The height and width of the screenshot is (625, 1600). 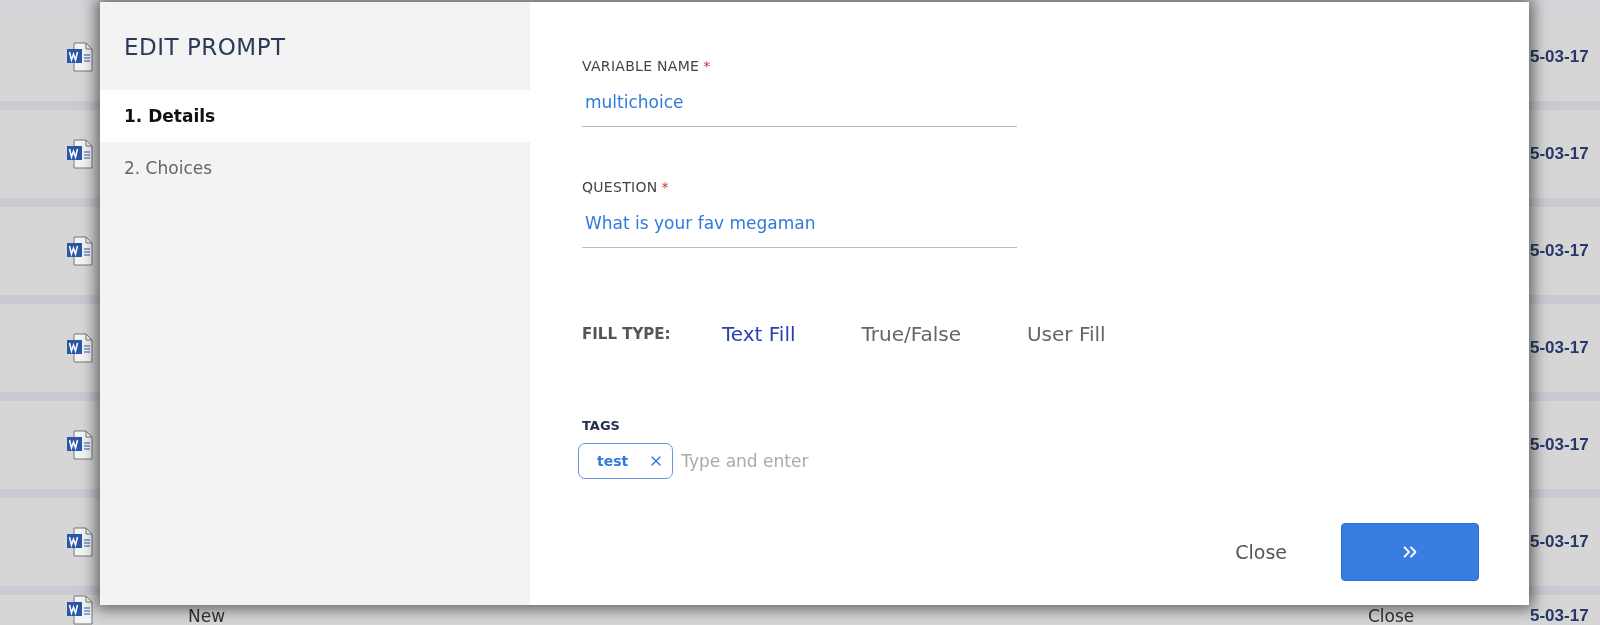 I want to click on tags-label: TAGS, so click(x=601, y=425).